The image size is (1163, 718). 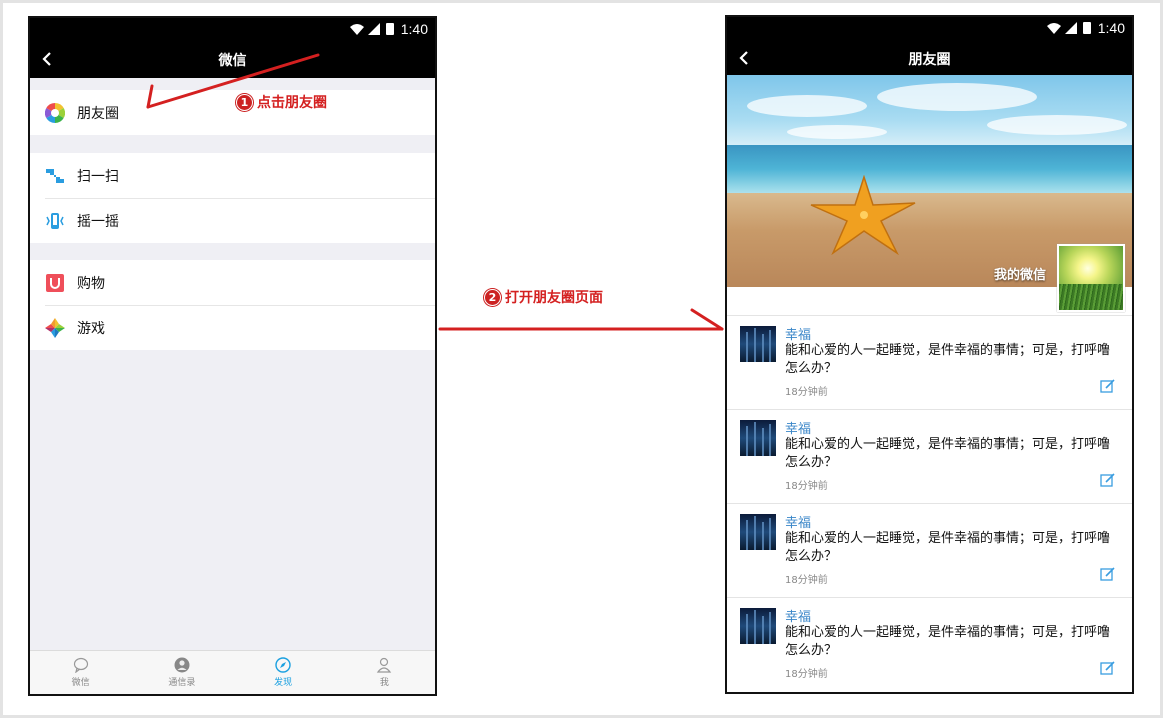 I want to click on menu-label-shopping: 购物, so click(x=91, y=283).